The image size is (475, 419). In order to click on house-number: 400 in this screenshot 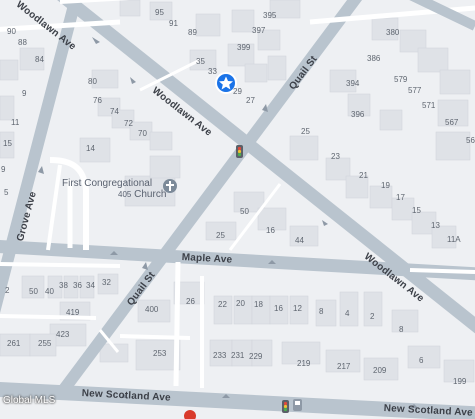, I will do `click(152, 309)`.